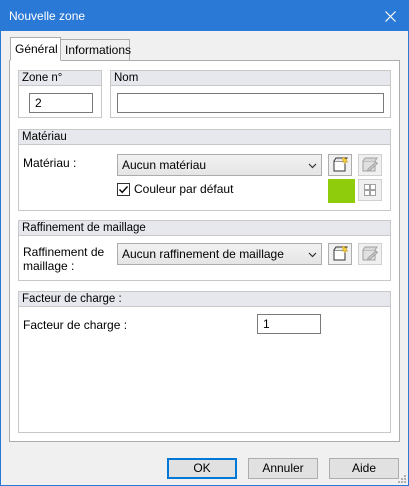 This screenshot has height=486, width=409. What do you see at coordinates (61, 103) in the screenshot?
I see `zone-number-input: 2` at bounding box center [61, 103].